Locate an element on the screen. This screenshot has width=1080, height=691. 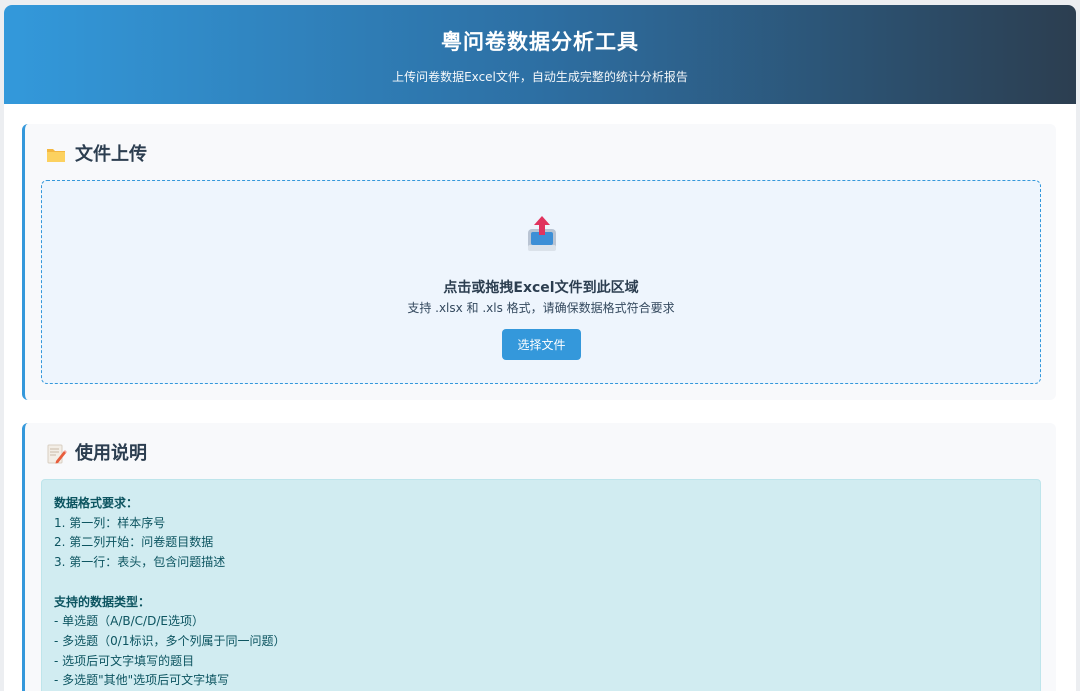
guide-section-title: 使用说明 is located at coordinates (96, 454).